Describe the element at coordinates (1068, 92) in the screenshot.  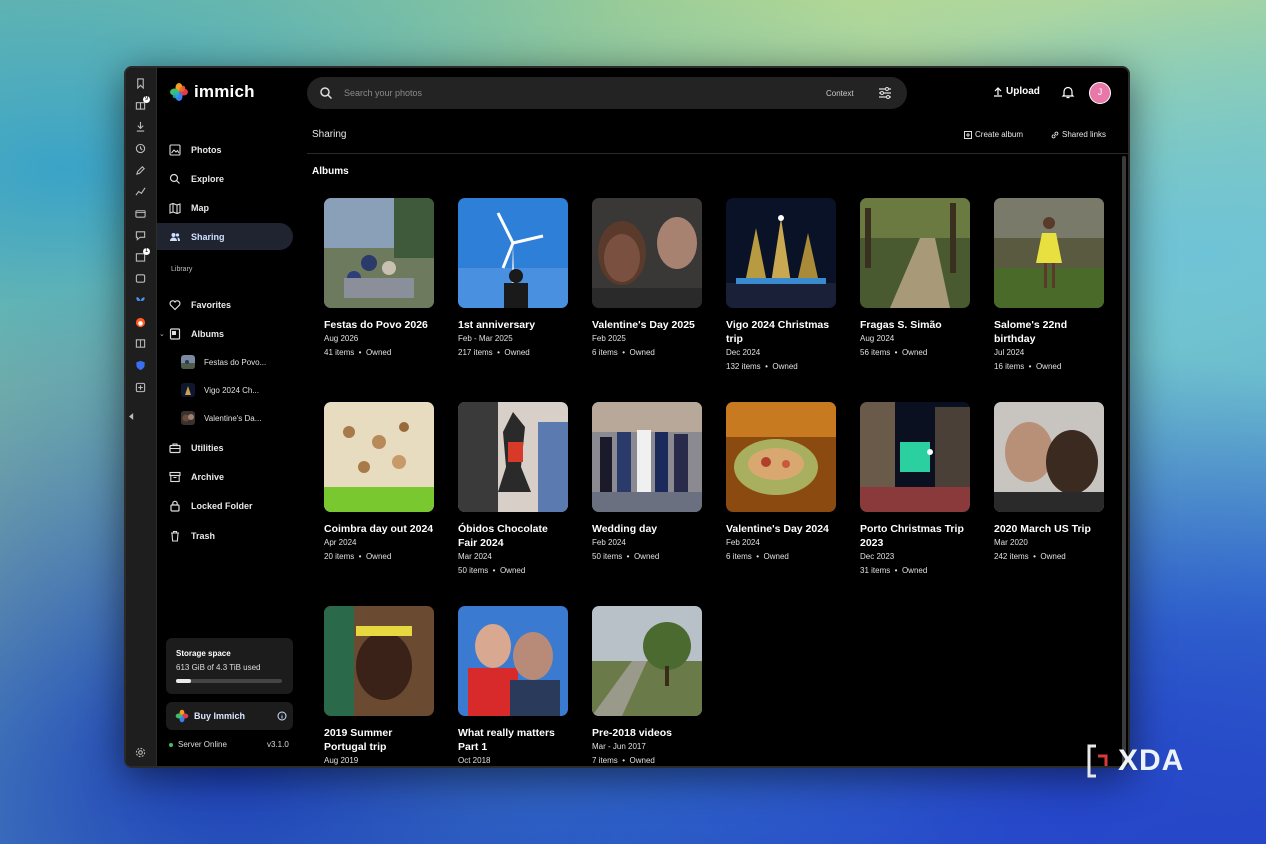
I see `notifications-bell-icon` at that location.